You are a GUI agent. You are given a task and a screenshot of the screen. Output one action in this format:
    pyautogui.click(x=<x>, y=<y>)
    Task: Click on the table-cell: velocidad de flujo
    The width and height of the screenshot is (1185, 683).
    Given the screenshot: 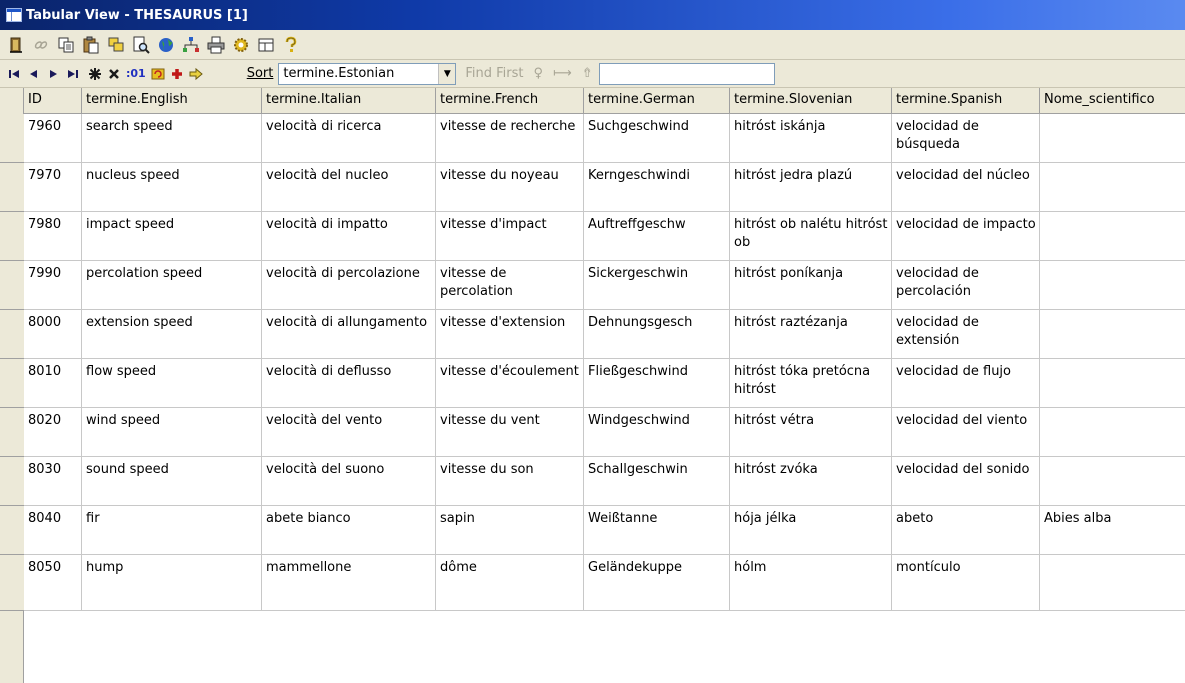 What is the action you would take?
    pyautogui.click(x=966, y=383)
    